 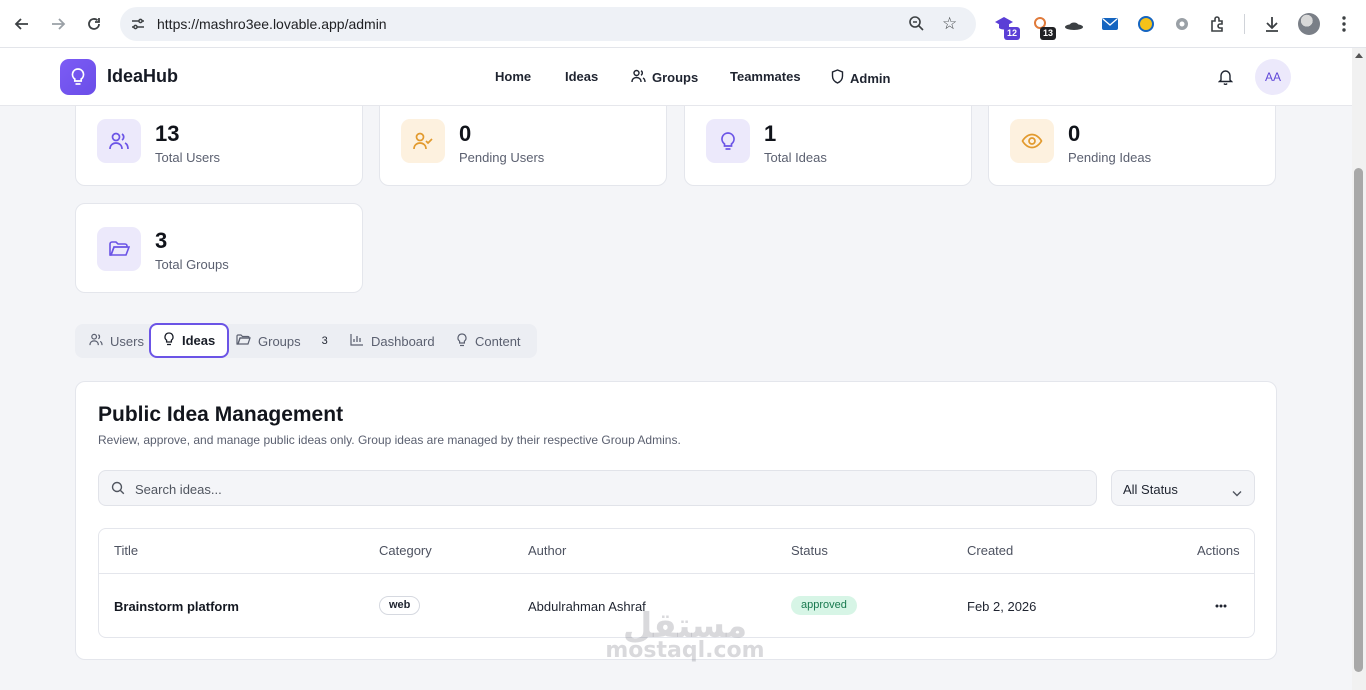 I want to click on nav-label: Ideas, so click(x=582, y=76).